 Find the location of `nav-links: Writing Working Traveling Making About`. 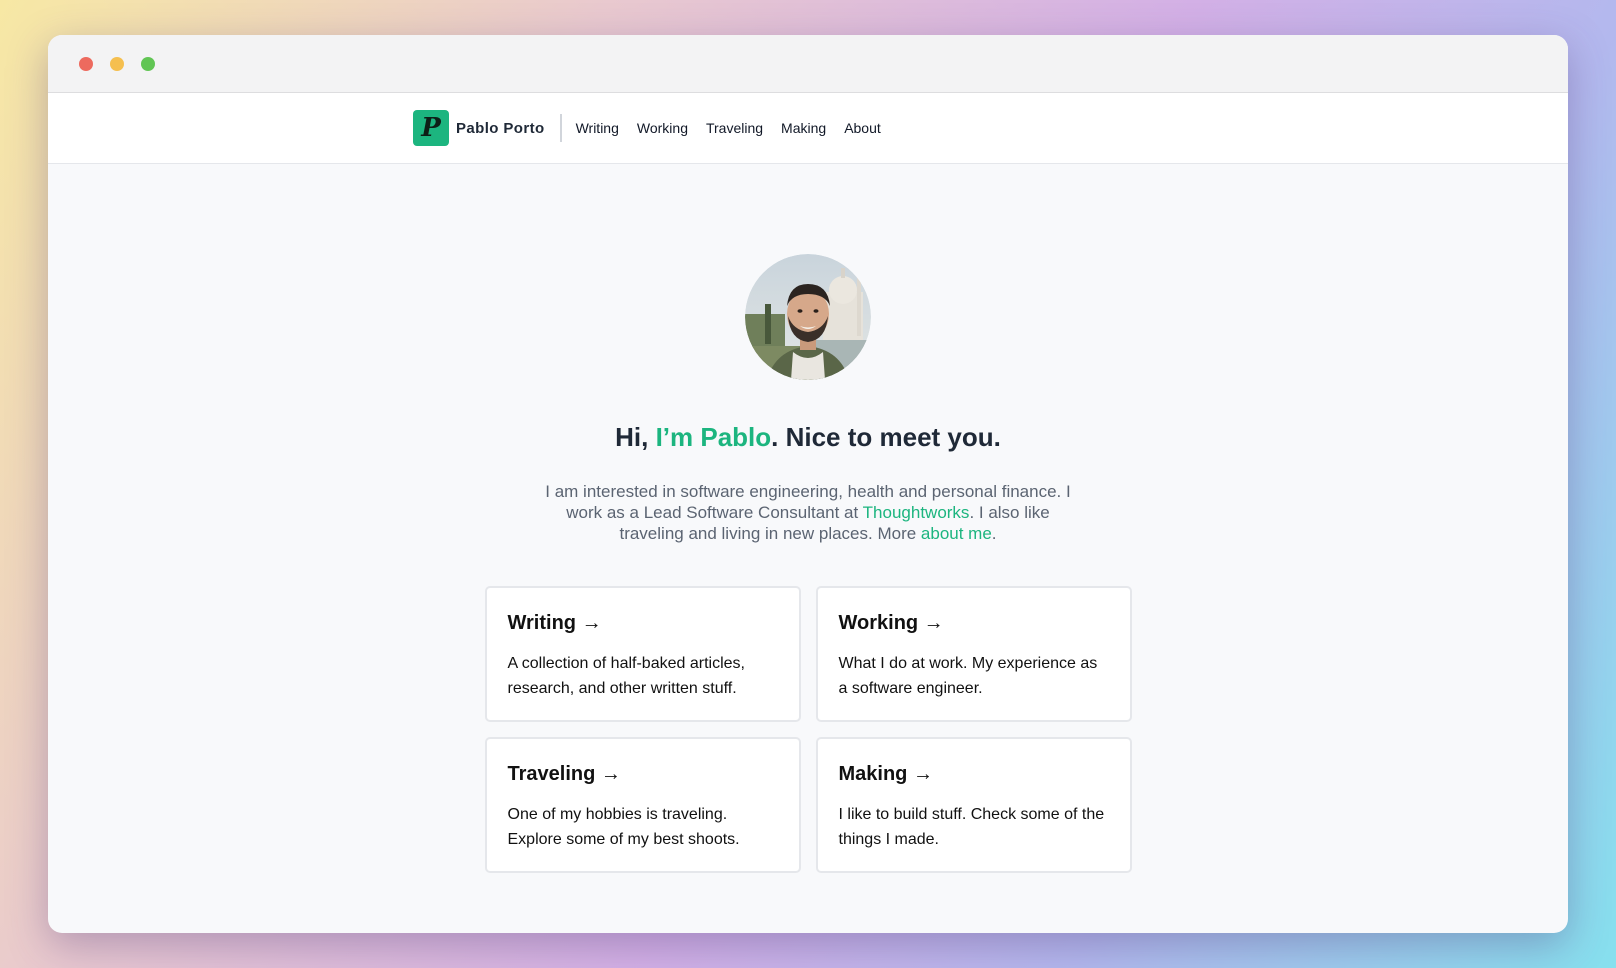

nav-links: Writing Working Traveling Making About is located at coordinates (728, 128).